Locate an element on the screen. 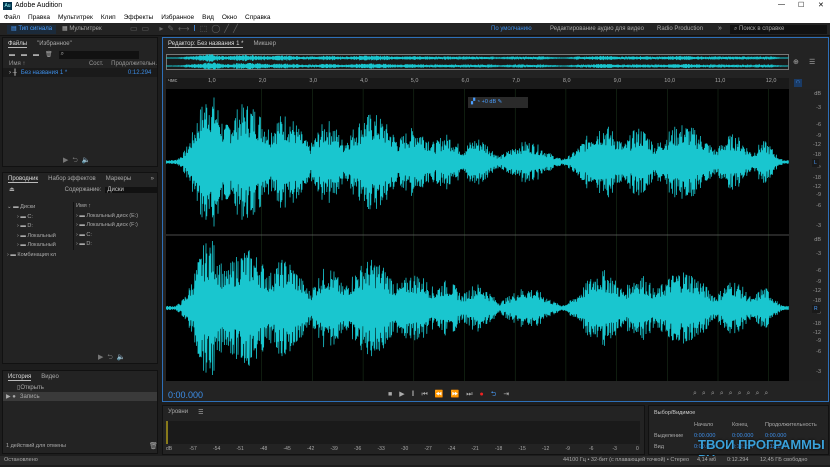 The height and width of the screenshot is (467, 830). db-label: -18 is located at coordinates (817, 301).